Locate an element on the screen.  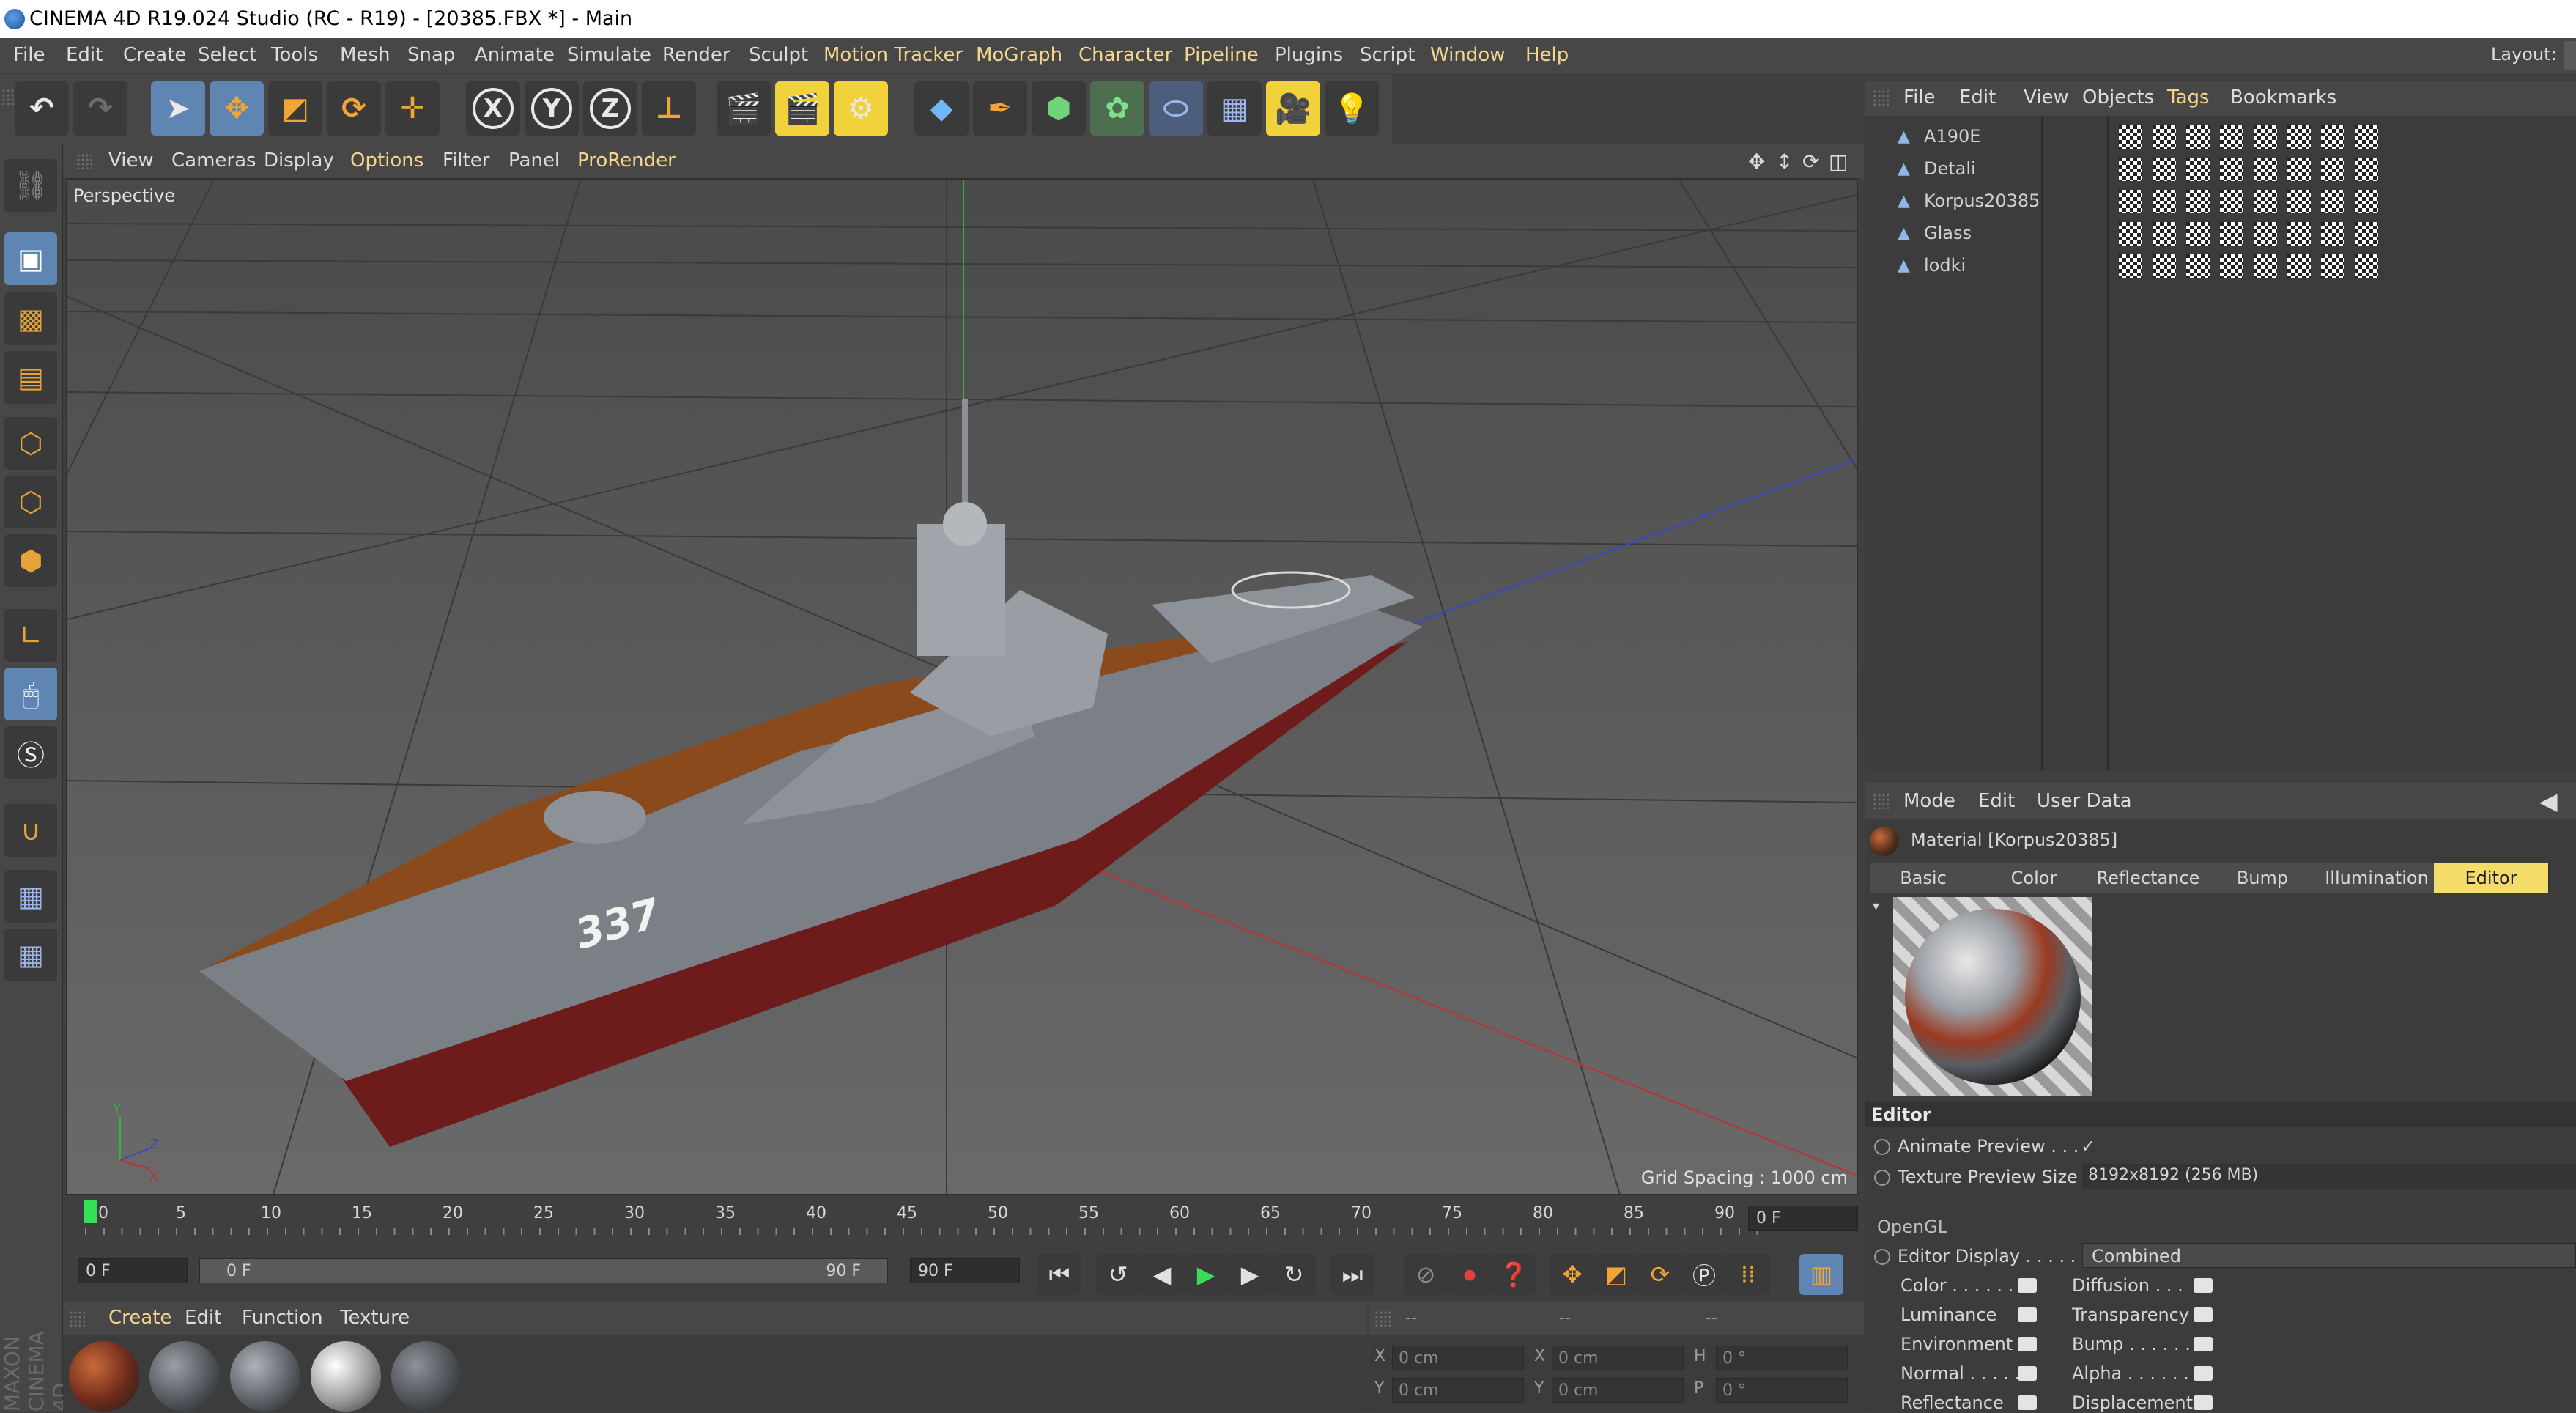
editor-display-dropdown: Combined is located at coordinates (2329, 1255).